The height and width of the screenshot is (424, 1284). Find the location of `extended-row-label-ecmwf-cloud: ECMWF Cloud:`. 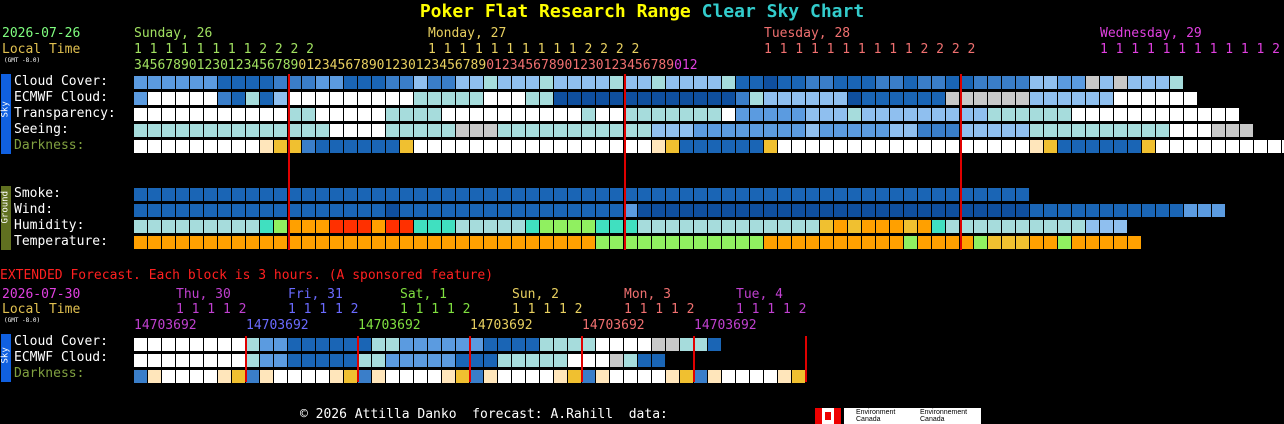

extended-row-label-ecmwf-cloud: ECMWF Cloud: is located at coordinates (61, 358).